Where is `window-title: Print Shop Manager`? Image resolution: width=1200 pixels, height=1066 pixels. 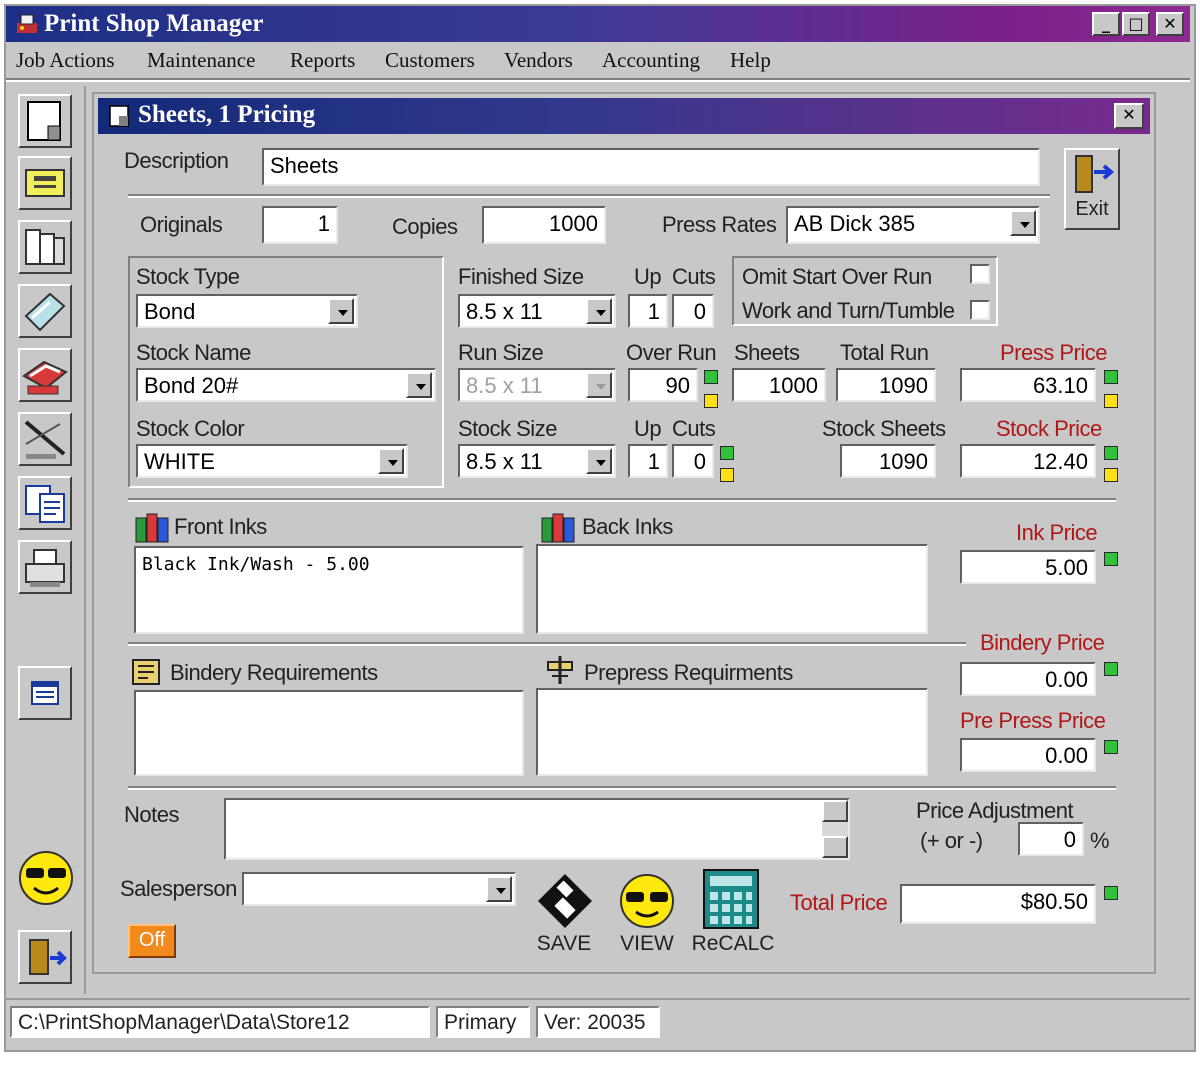
window-title: Print Shop Manager is located at coordinates (154, 23).